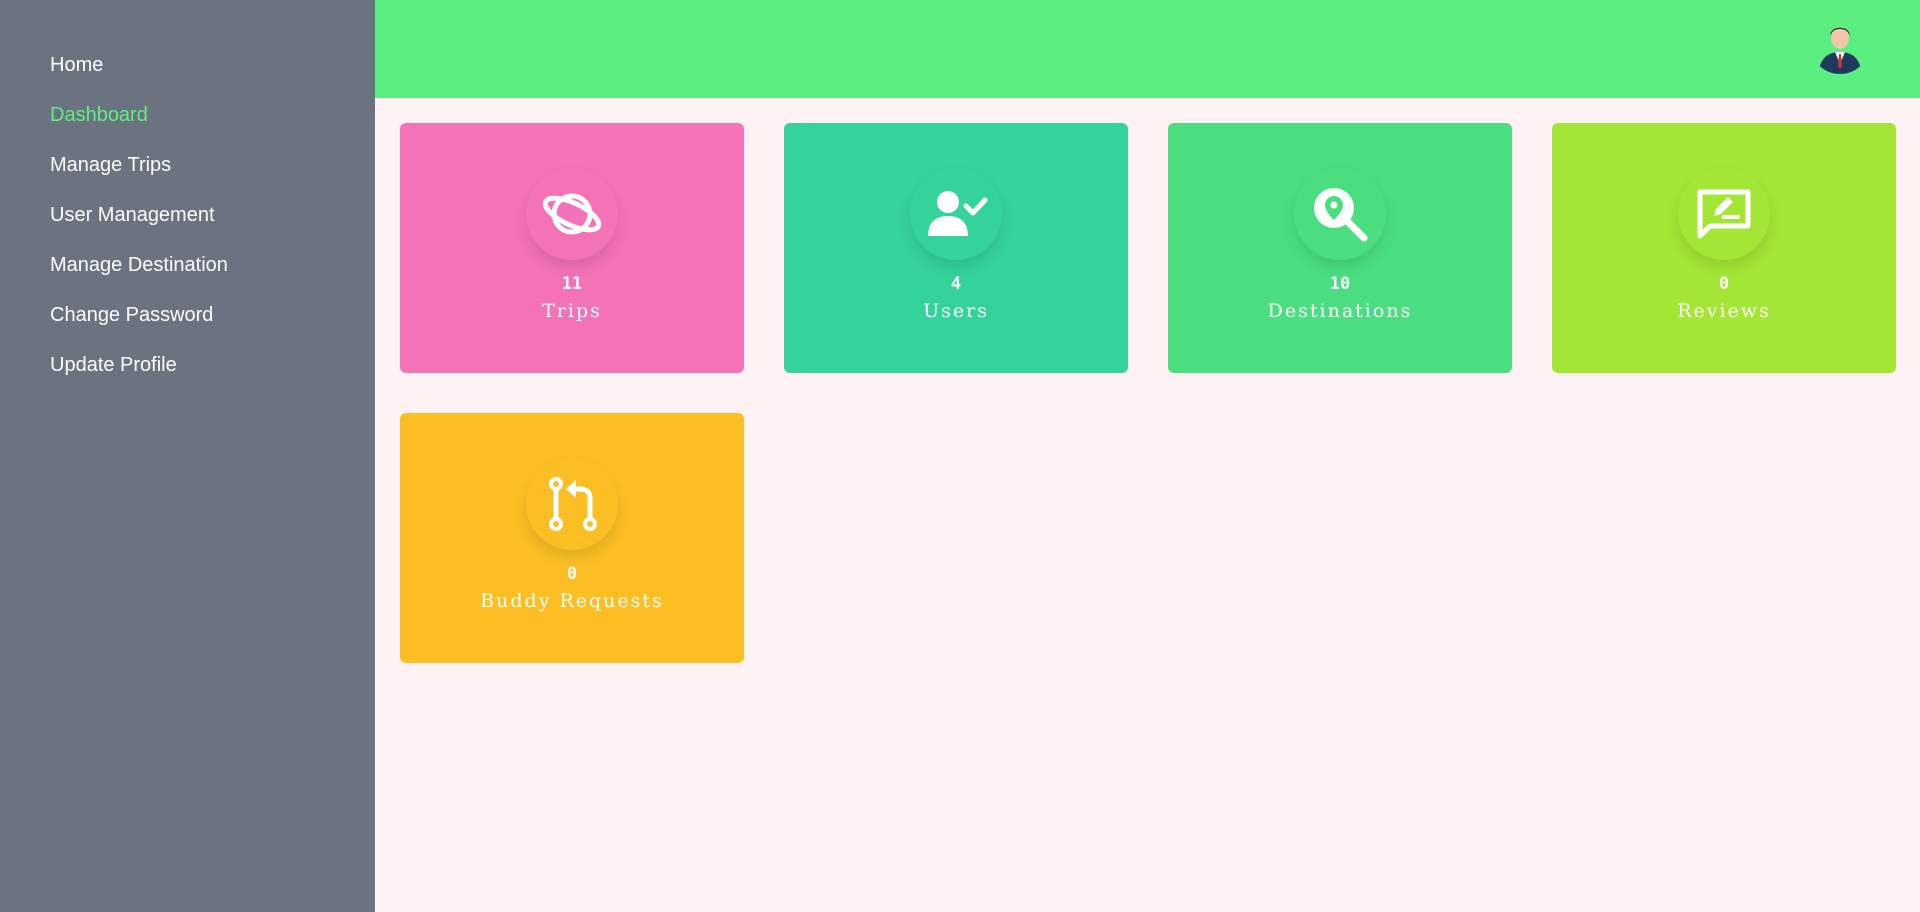 This screenshot has height=912, width=1920. I want to click on users-card: 4 Users, so click(956, 248).